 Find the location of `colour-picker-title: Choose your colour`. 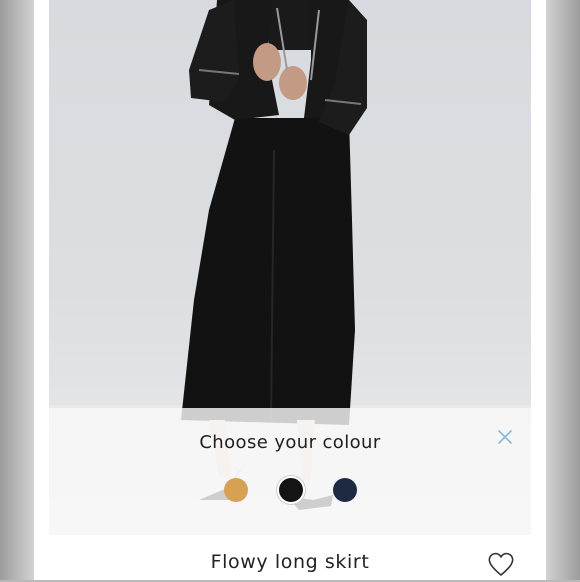

colour-picker-title: Choose your colour is located at coordinates (290, 442).